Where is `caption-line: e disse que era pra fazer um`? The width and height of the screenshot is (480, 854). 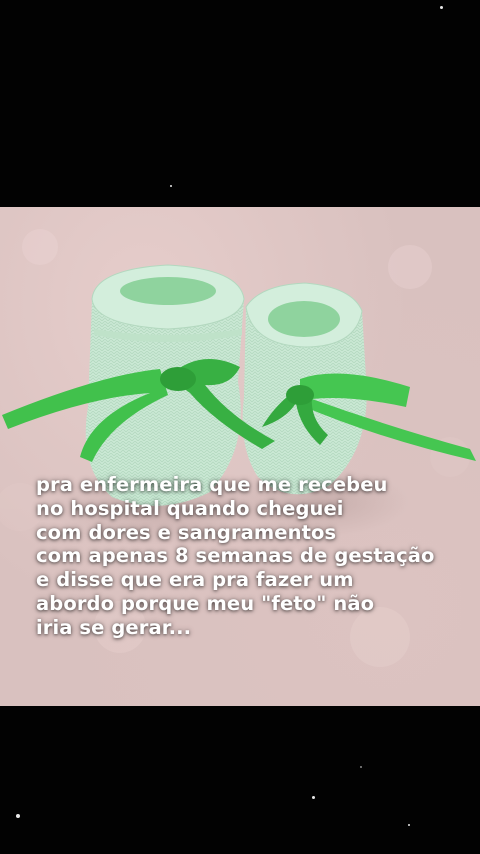 caption-line: e disse que era pra fazer um is located at coordinates (195, 580).